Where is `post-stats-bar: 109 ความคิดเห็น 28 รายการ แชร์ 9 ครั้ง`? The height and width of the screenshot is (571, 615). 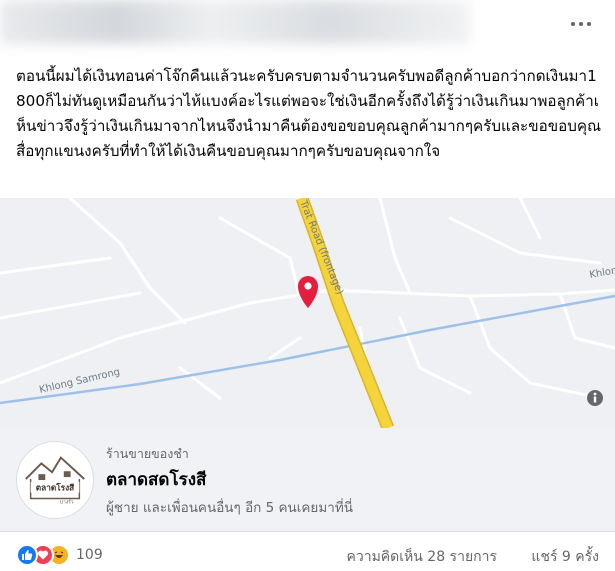
post-stats-bar: 109 ความคิดเห็น 28 รายการ แชร์ 9 ครั้ง is located at coordinates (307, 555).